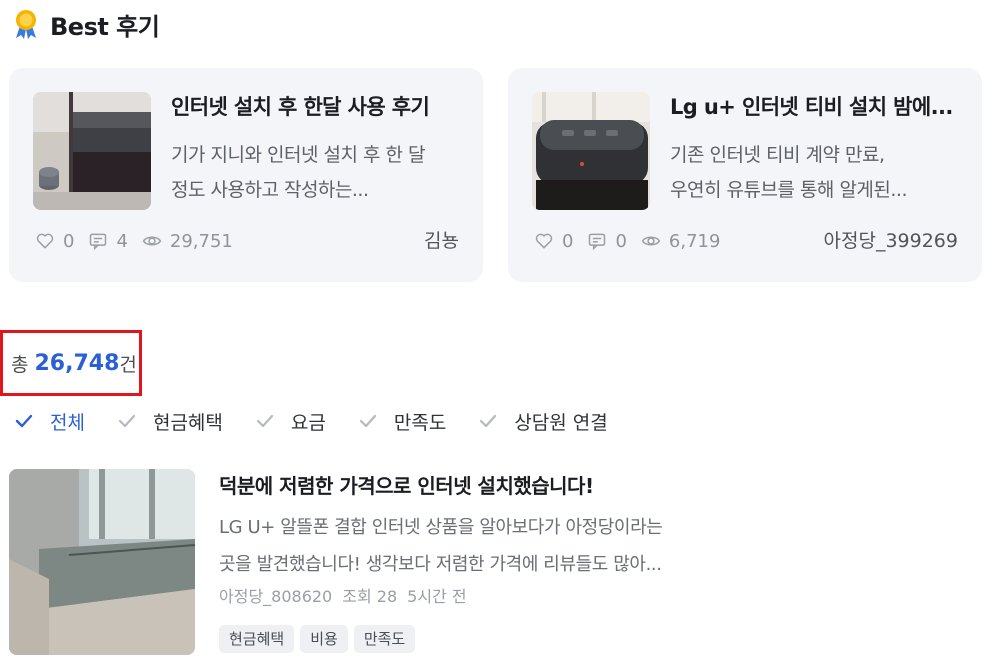 This screenshot has width=997, height=670. I want to click on total-count: 26,748, so click(77, 363).